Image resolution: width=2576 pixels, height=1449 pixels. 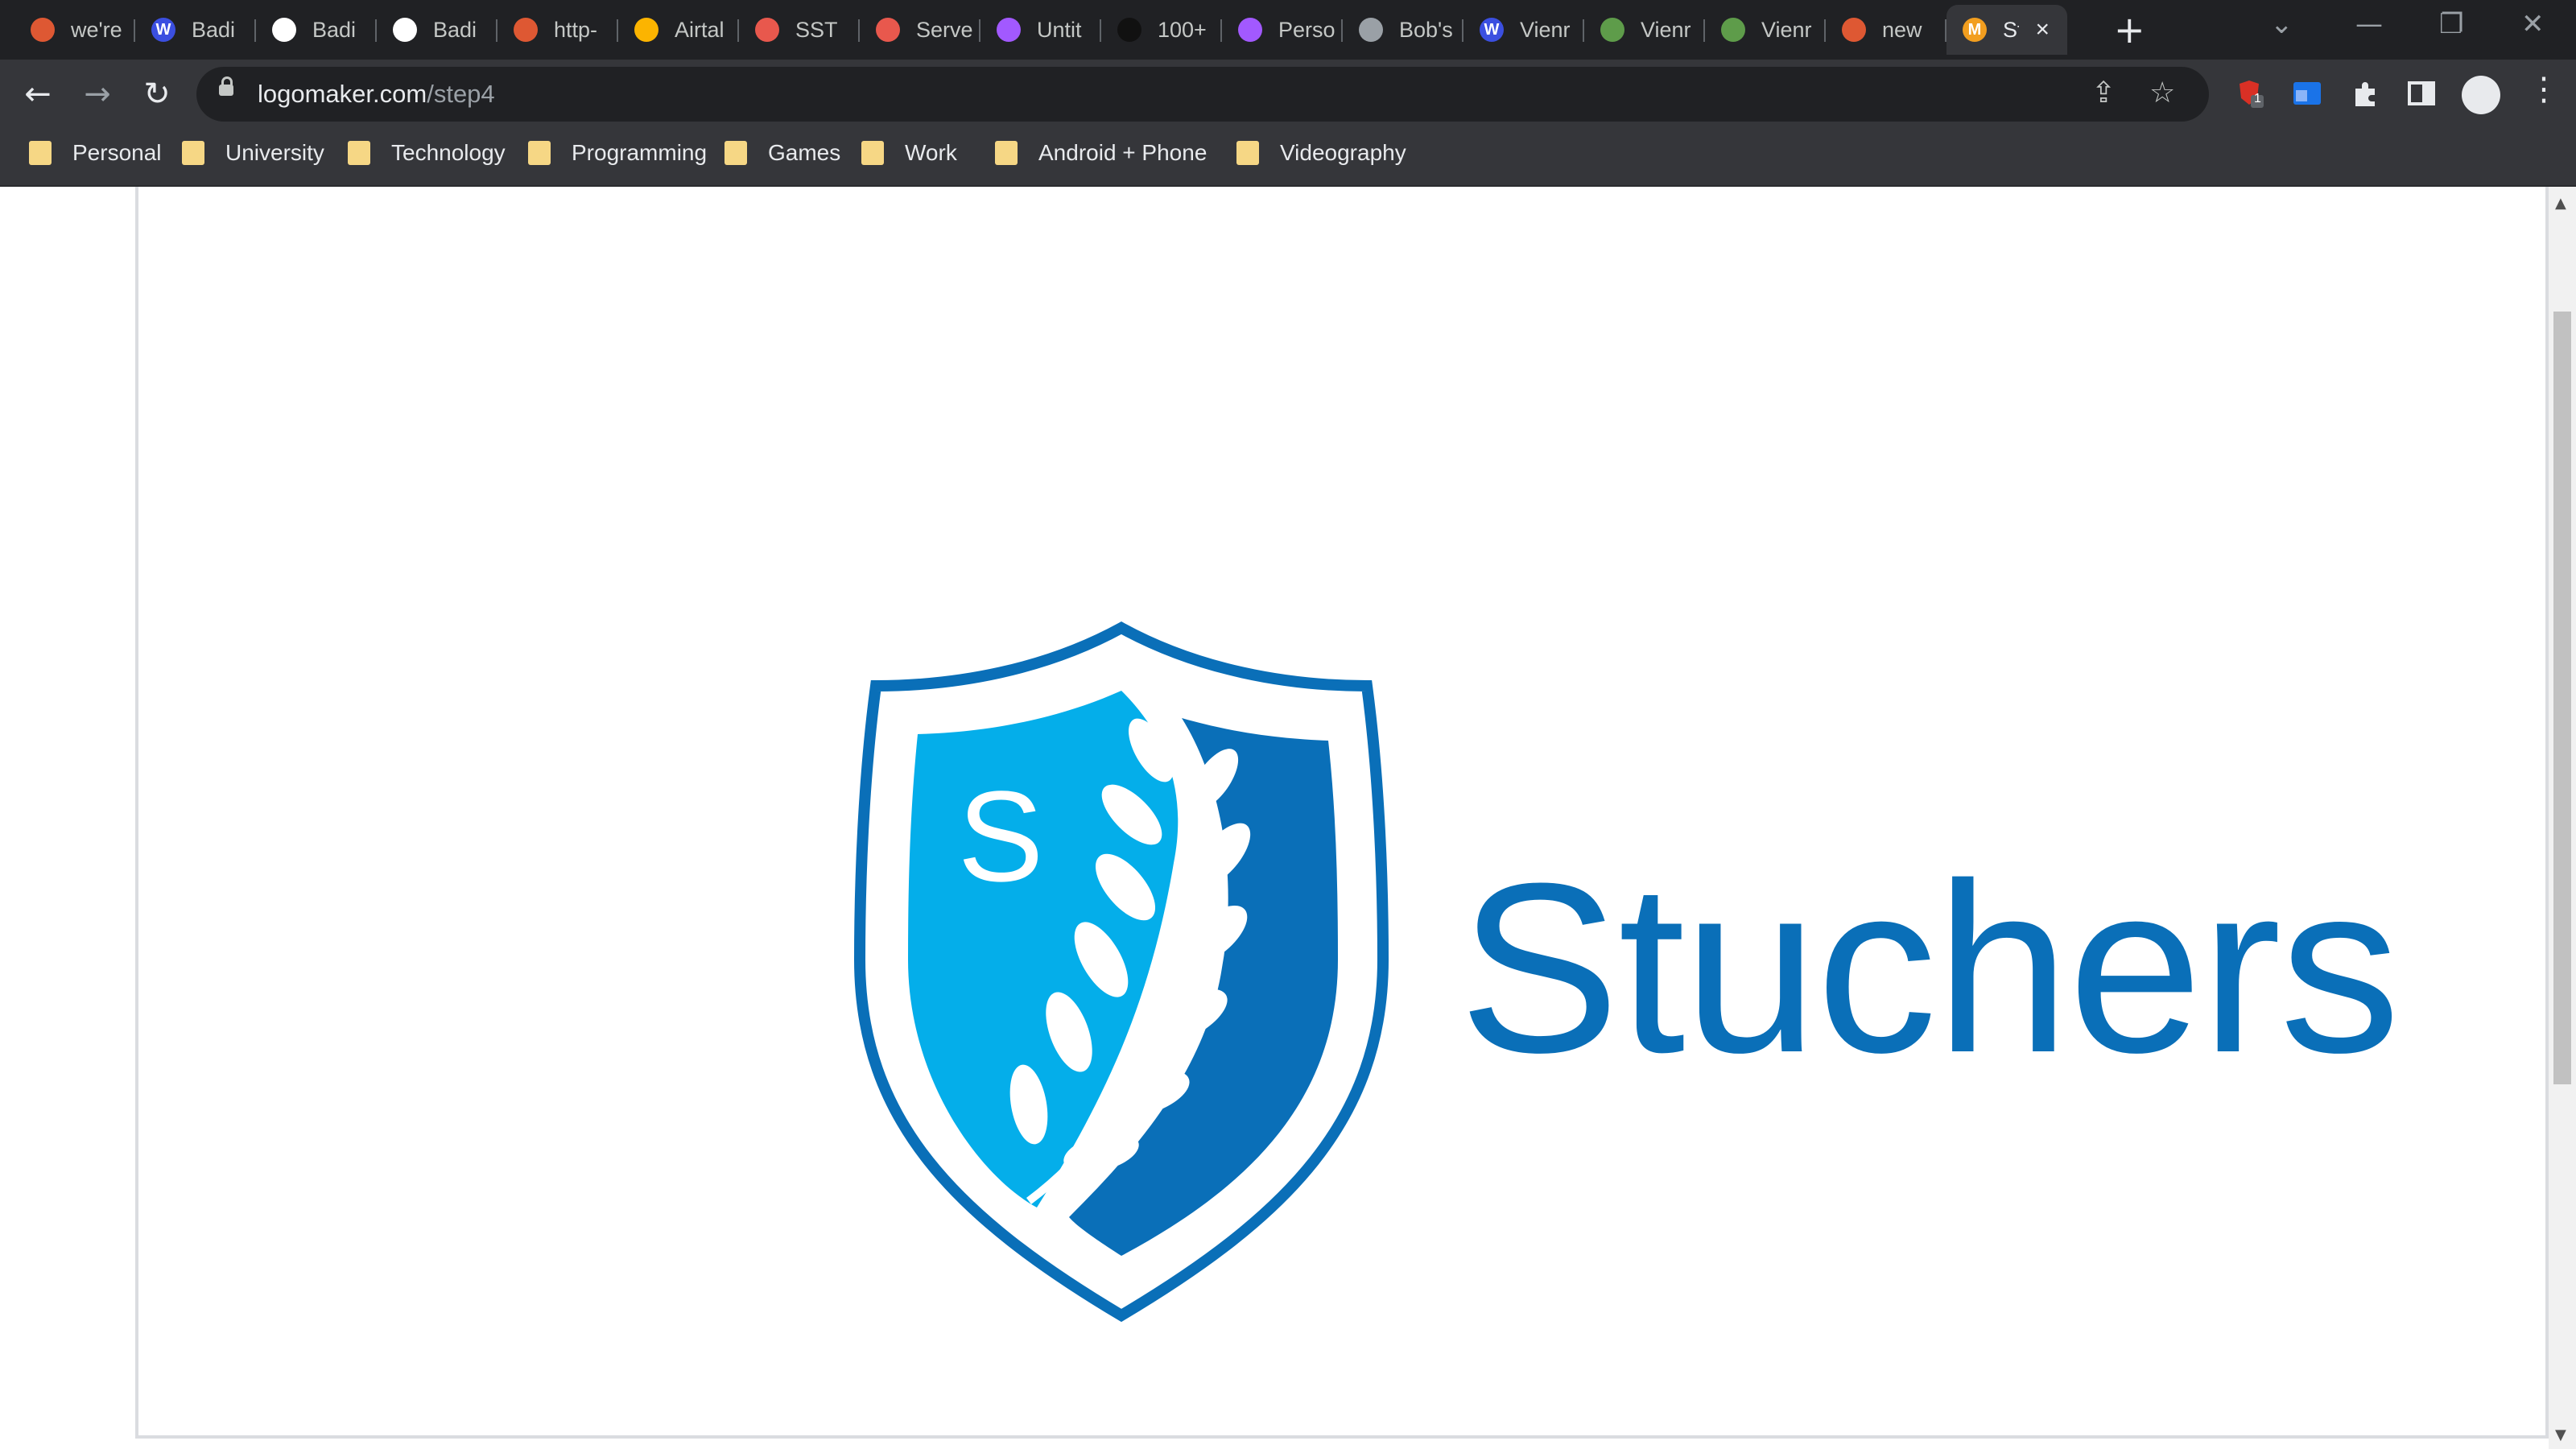 What do you see at coordinates (557, 30) in the screenshot?
I see `tab: http-` at bounding box center [557, 30].